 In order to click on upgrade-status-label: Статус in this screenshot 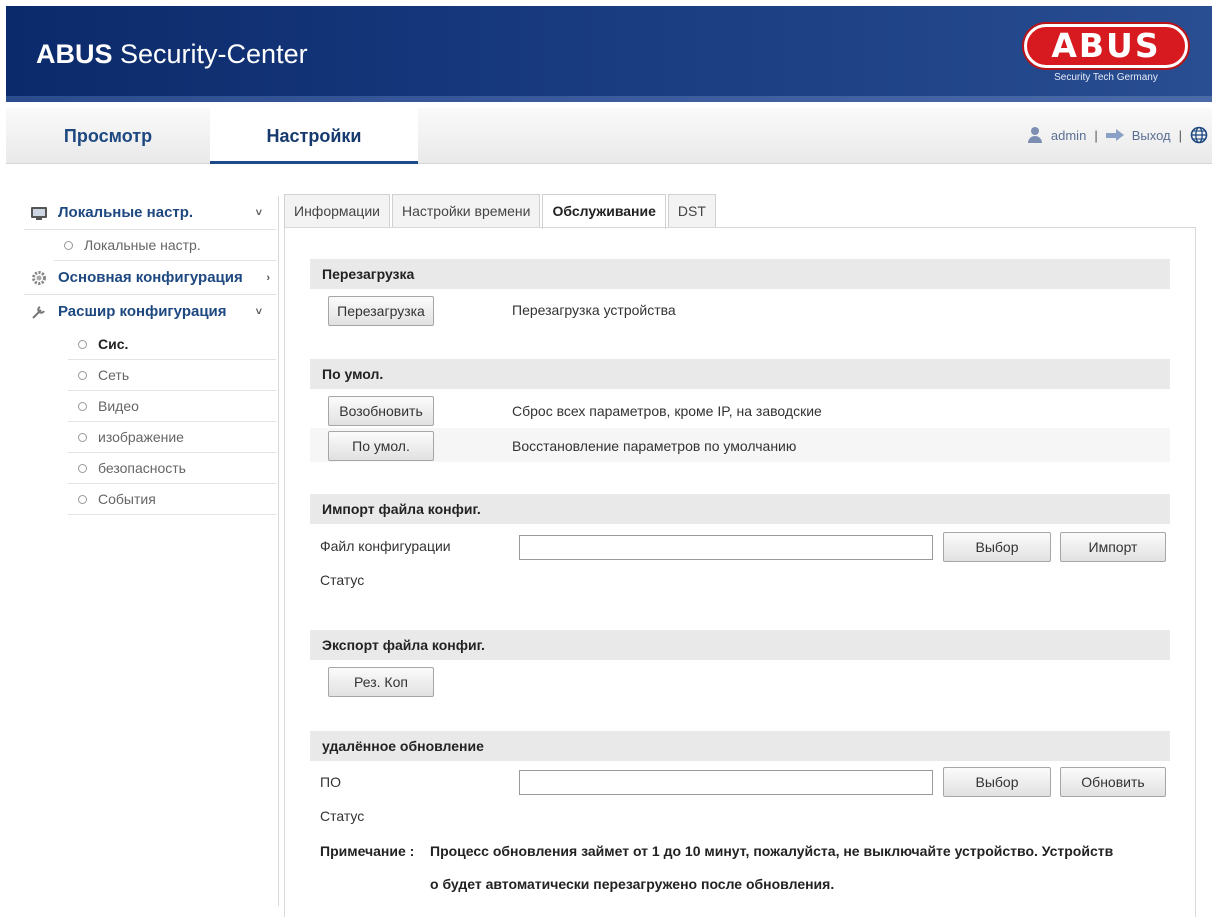, I will do `click(342, 816)`.